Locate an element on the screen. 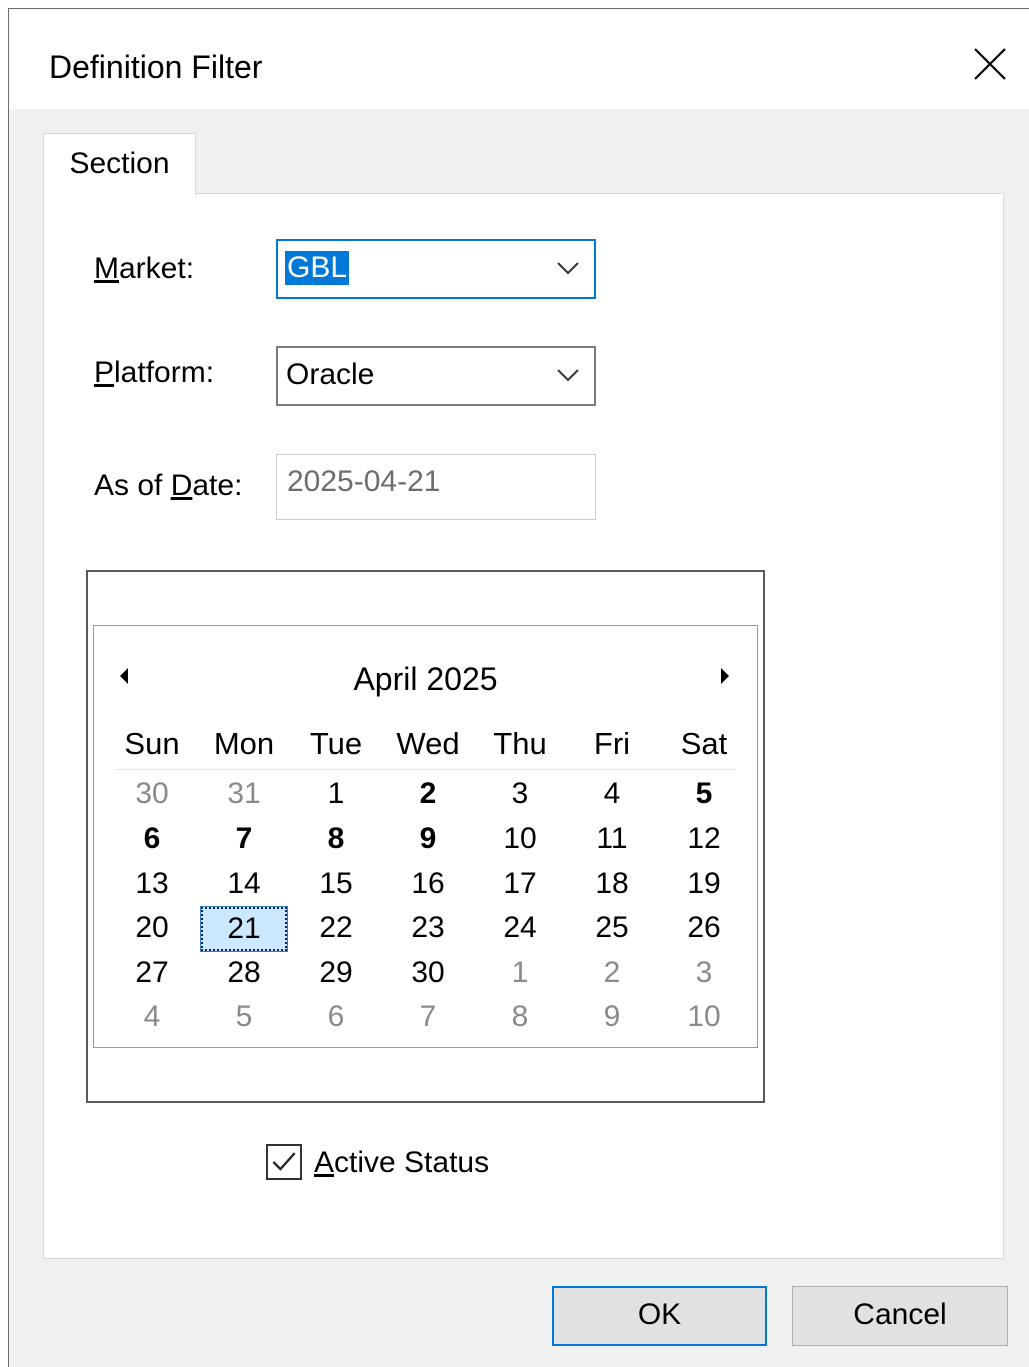  calendar-day-number: 7 is located at coordinates (244, 838).